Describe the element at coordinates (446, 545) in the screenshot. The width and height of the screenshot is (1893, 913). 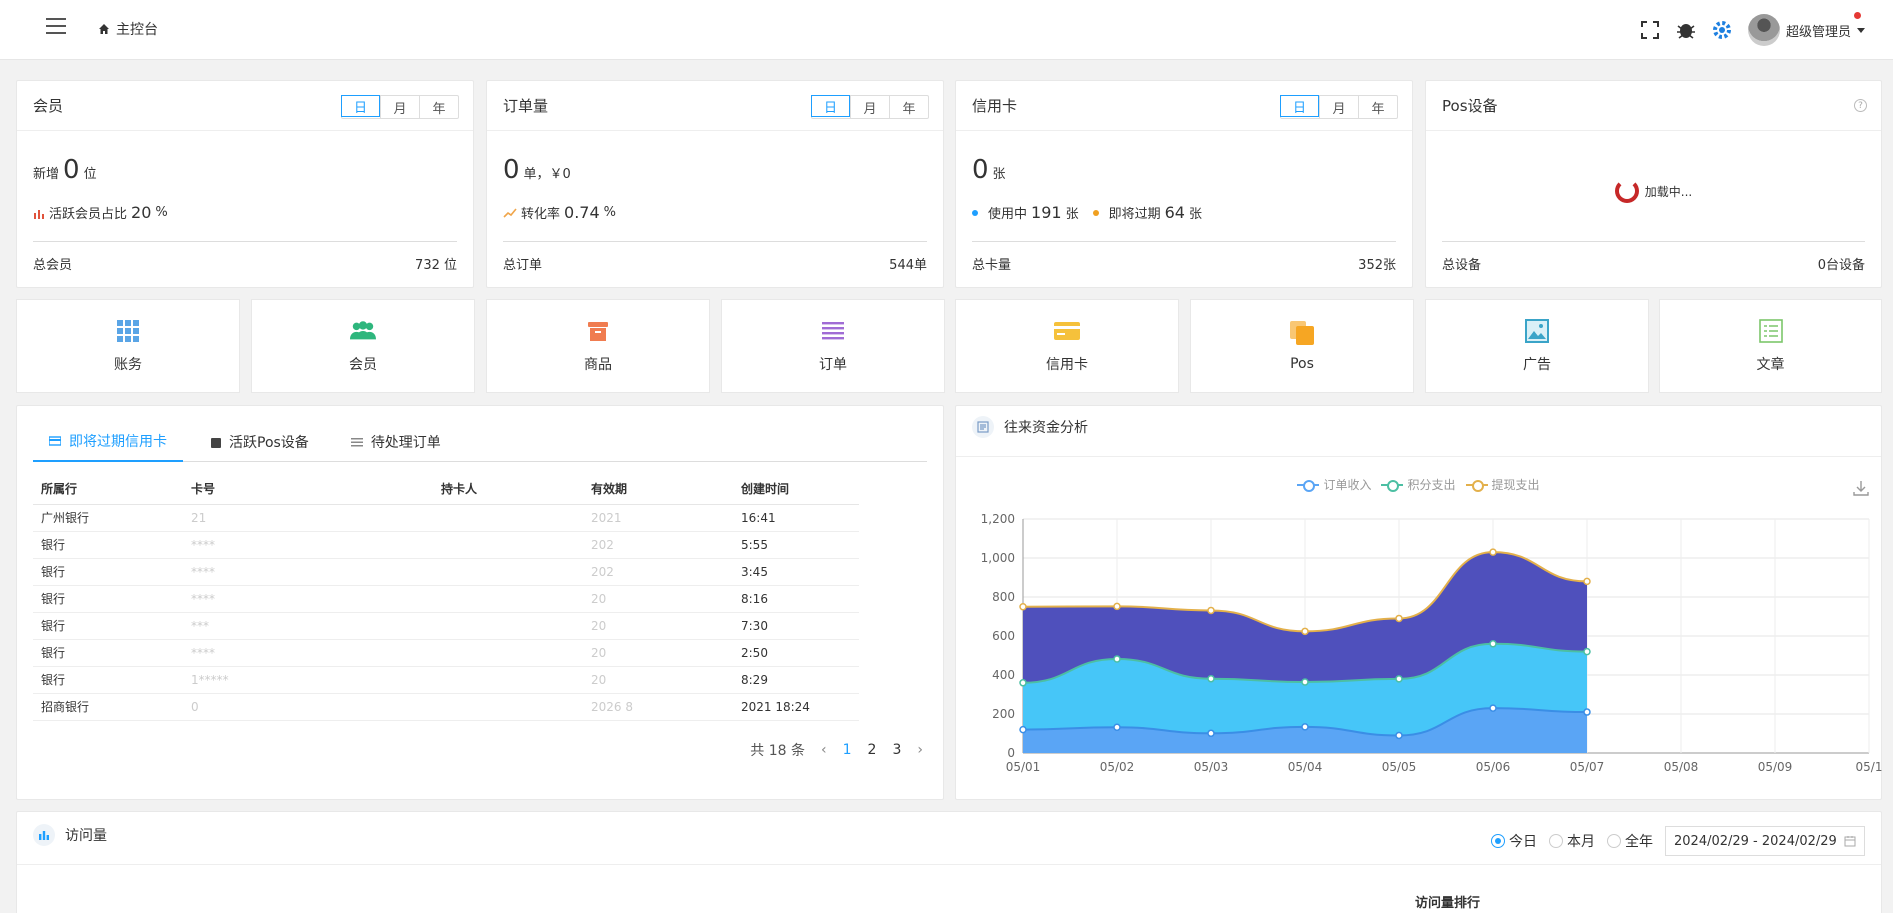
I see `table-row: 银行 **** 202 5:55` at that location.